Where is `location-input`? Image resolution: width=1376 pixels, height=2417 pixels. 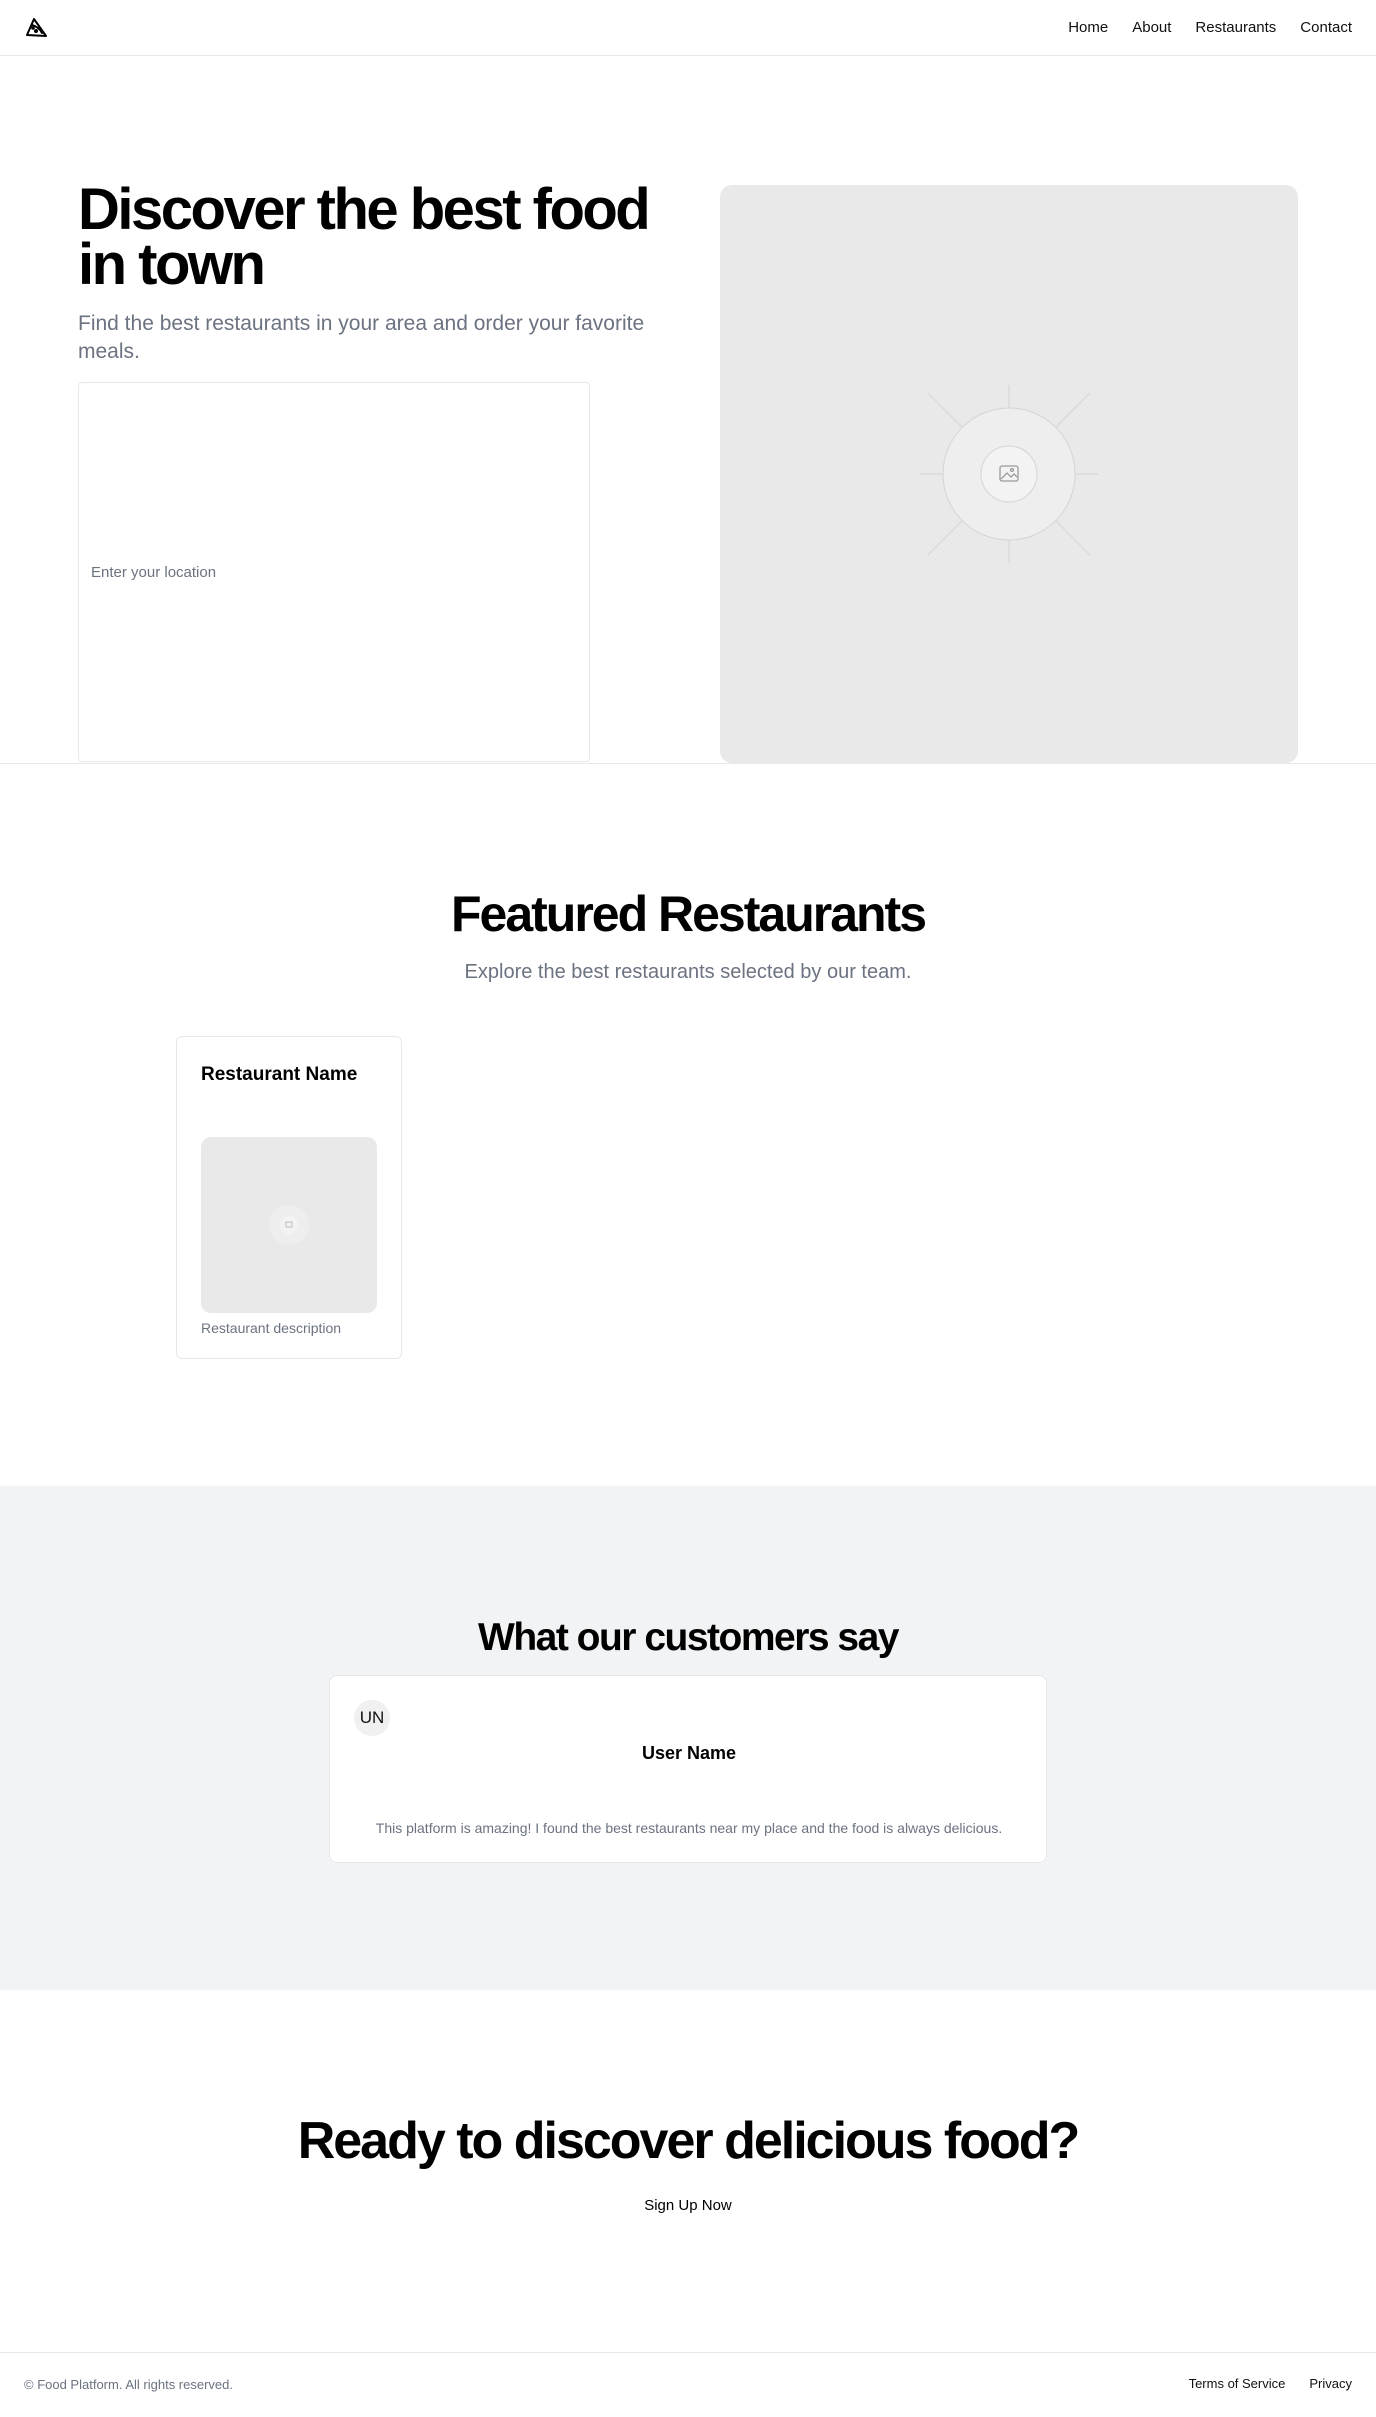 location-input is located at coordinates (334, 572).